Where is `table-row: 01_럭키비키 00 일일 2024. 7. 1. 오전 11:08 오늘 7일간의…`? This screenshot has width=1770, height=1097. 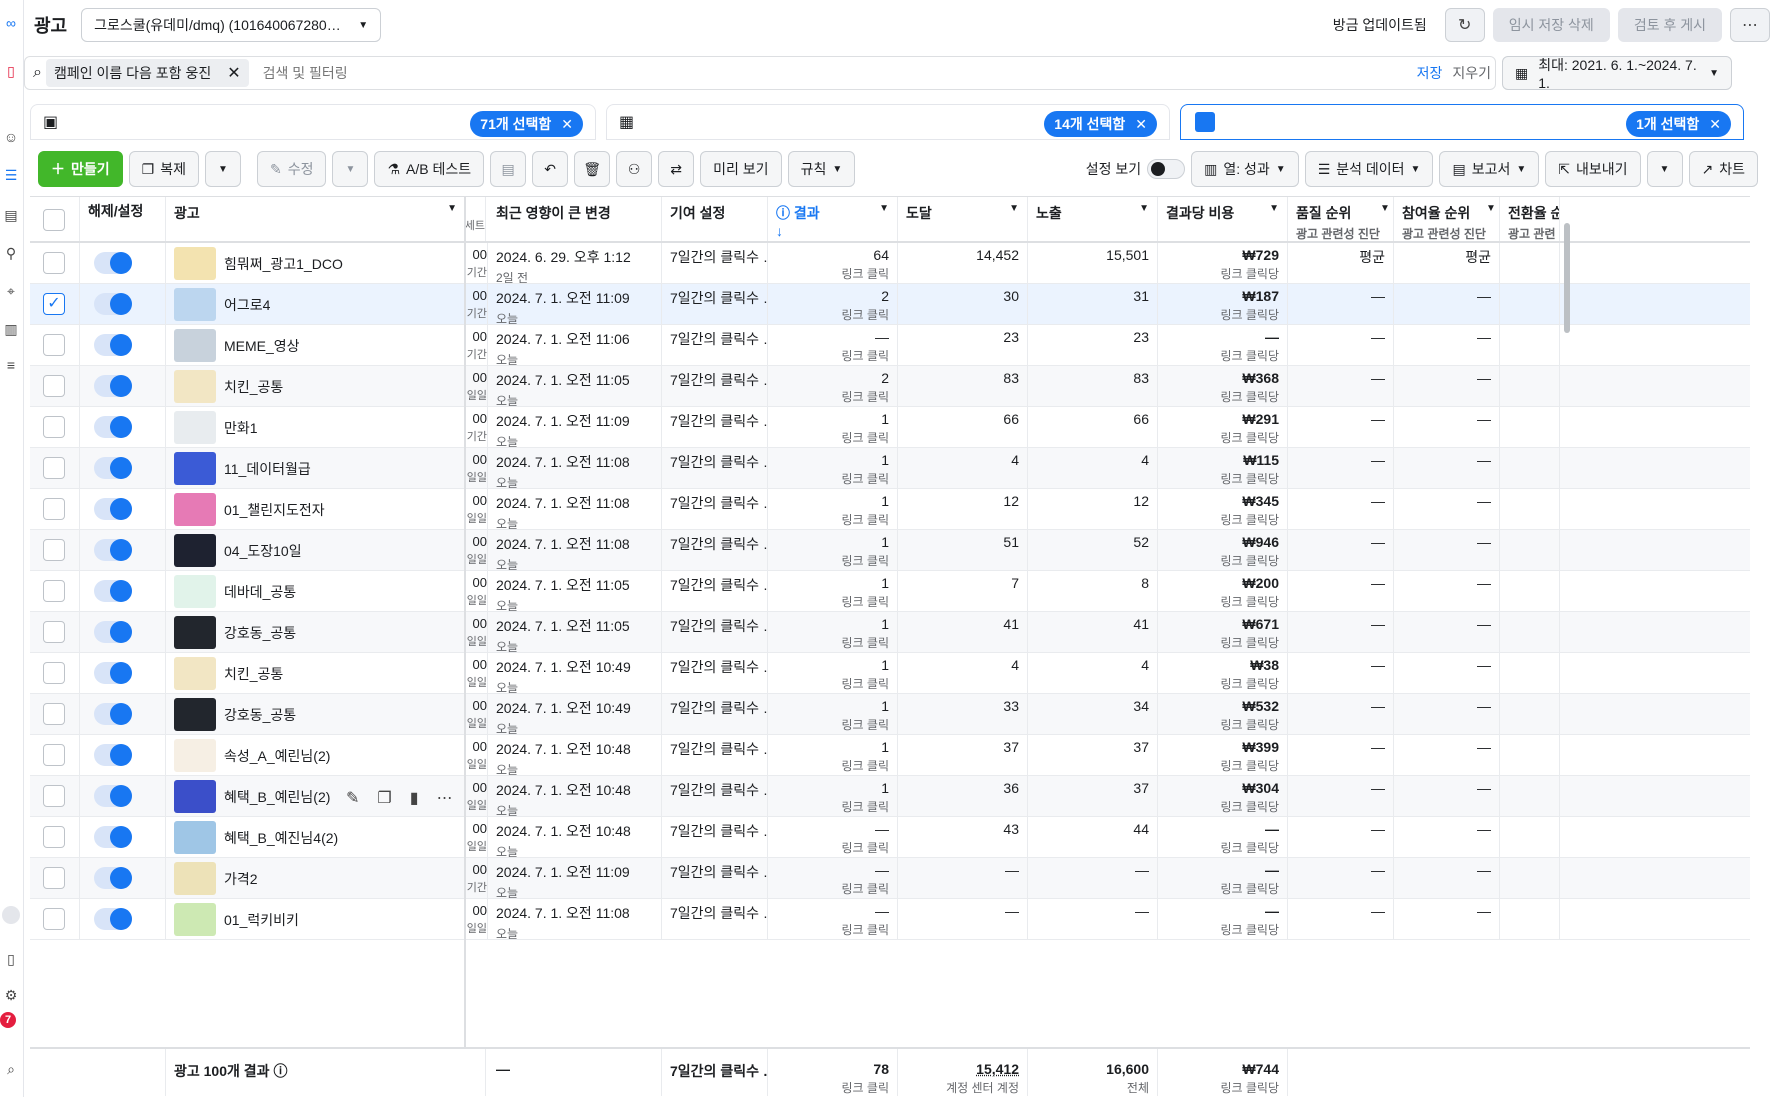 table-row: 01_럭키비키 00 일일 2024. 7. 1. 오전 11:08 오늘 7일간의… is located at coordinates (890, 919).